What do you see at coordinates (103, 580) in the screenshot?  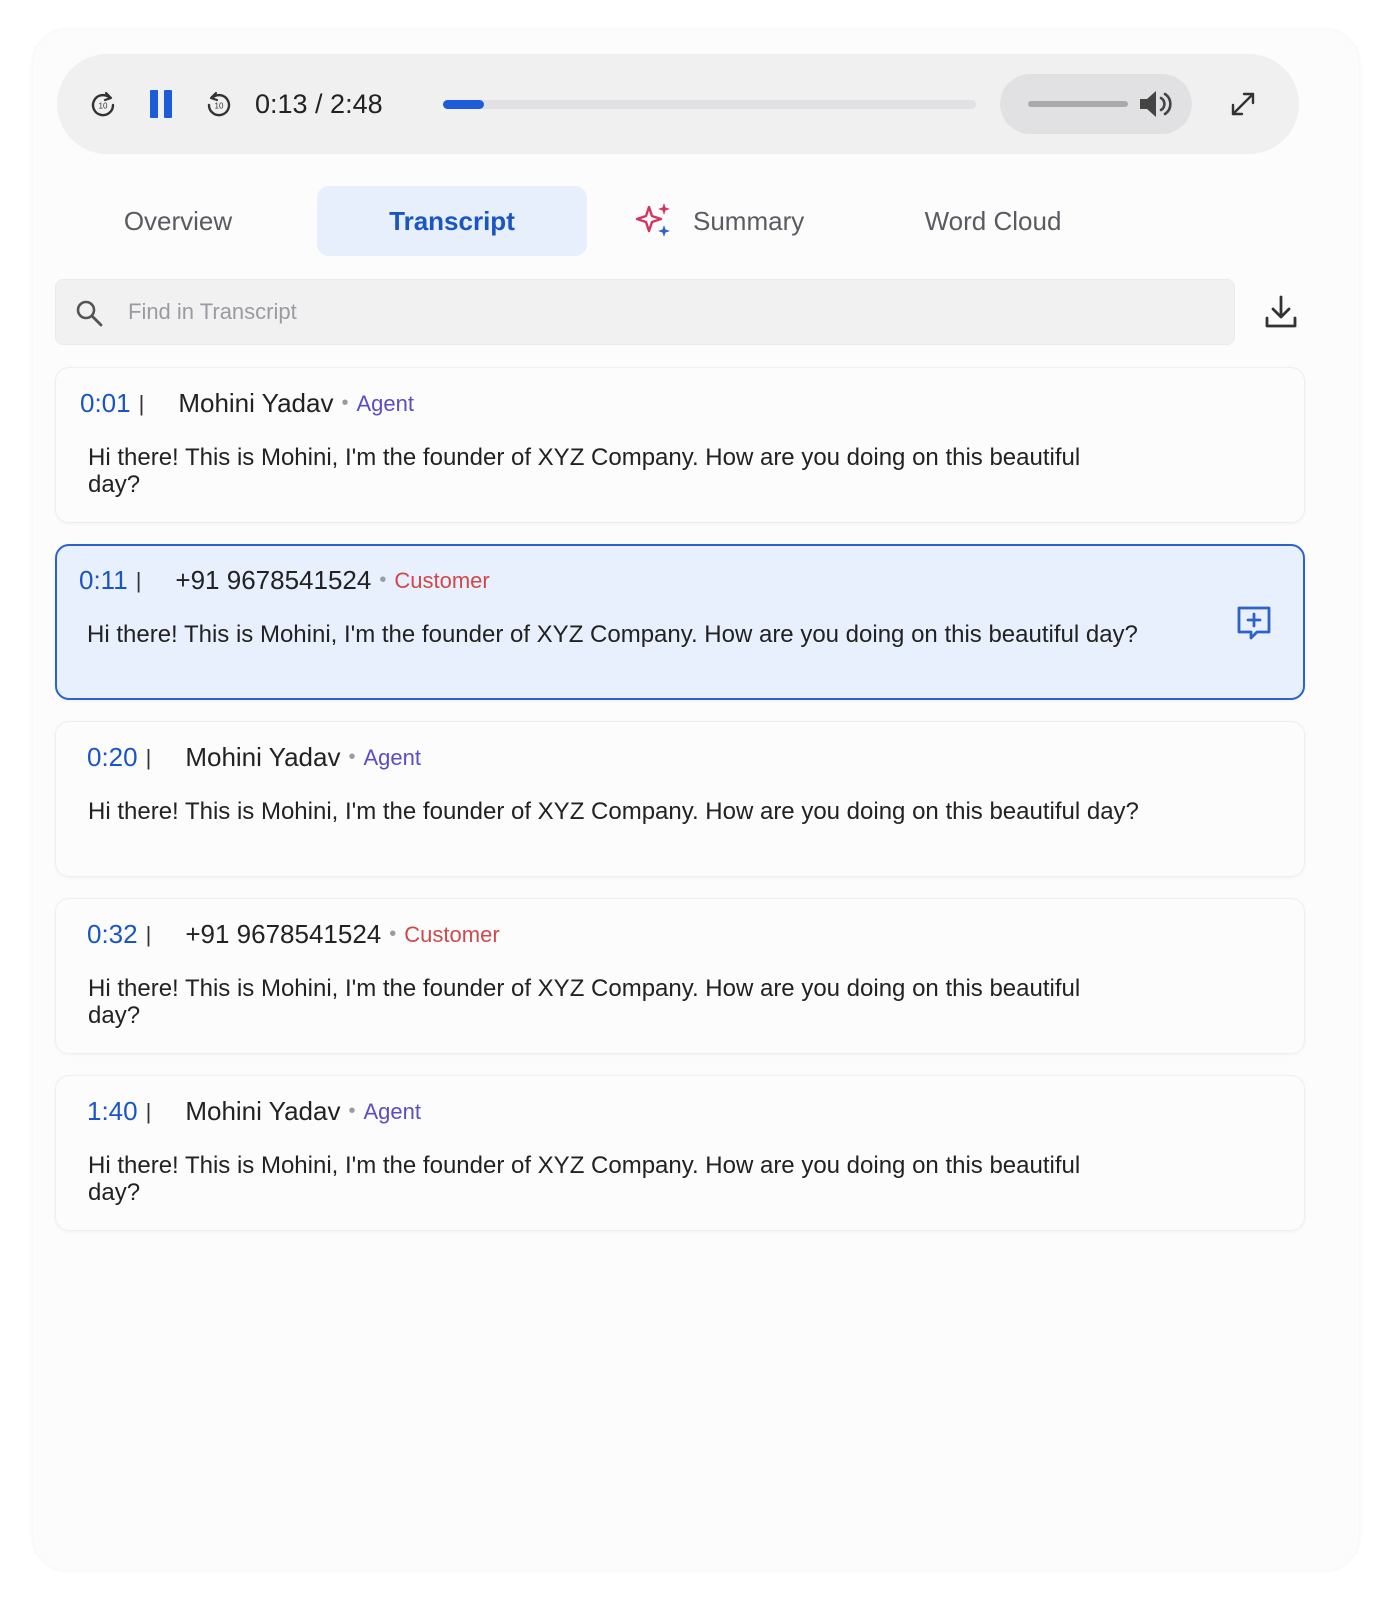 I see `entry-timestamp: 0:11` at bounding box center [103, 580].